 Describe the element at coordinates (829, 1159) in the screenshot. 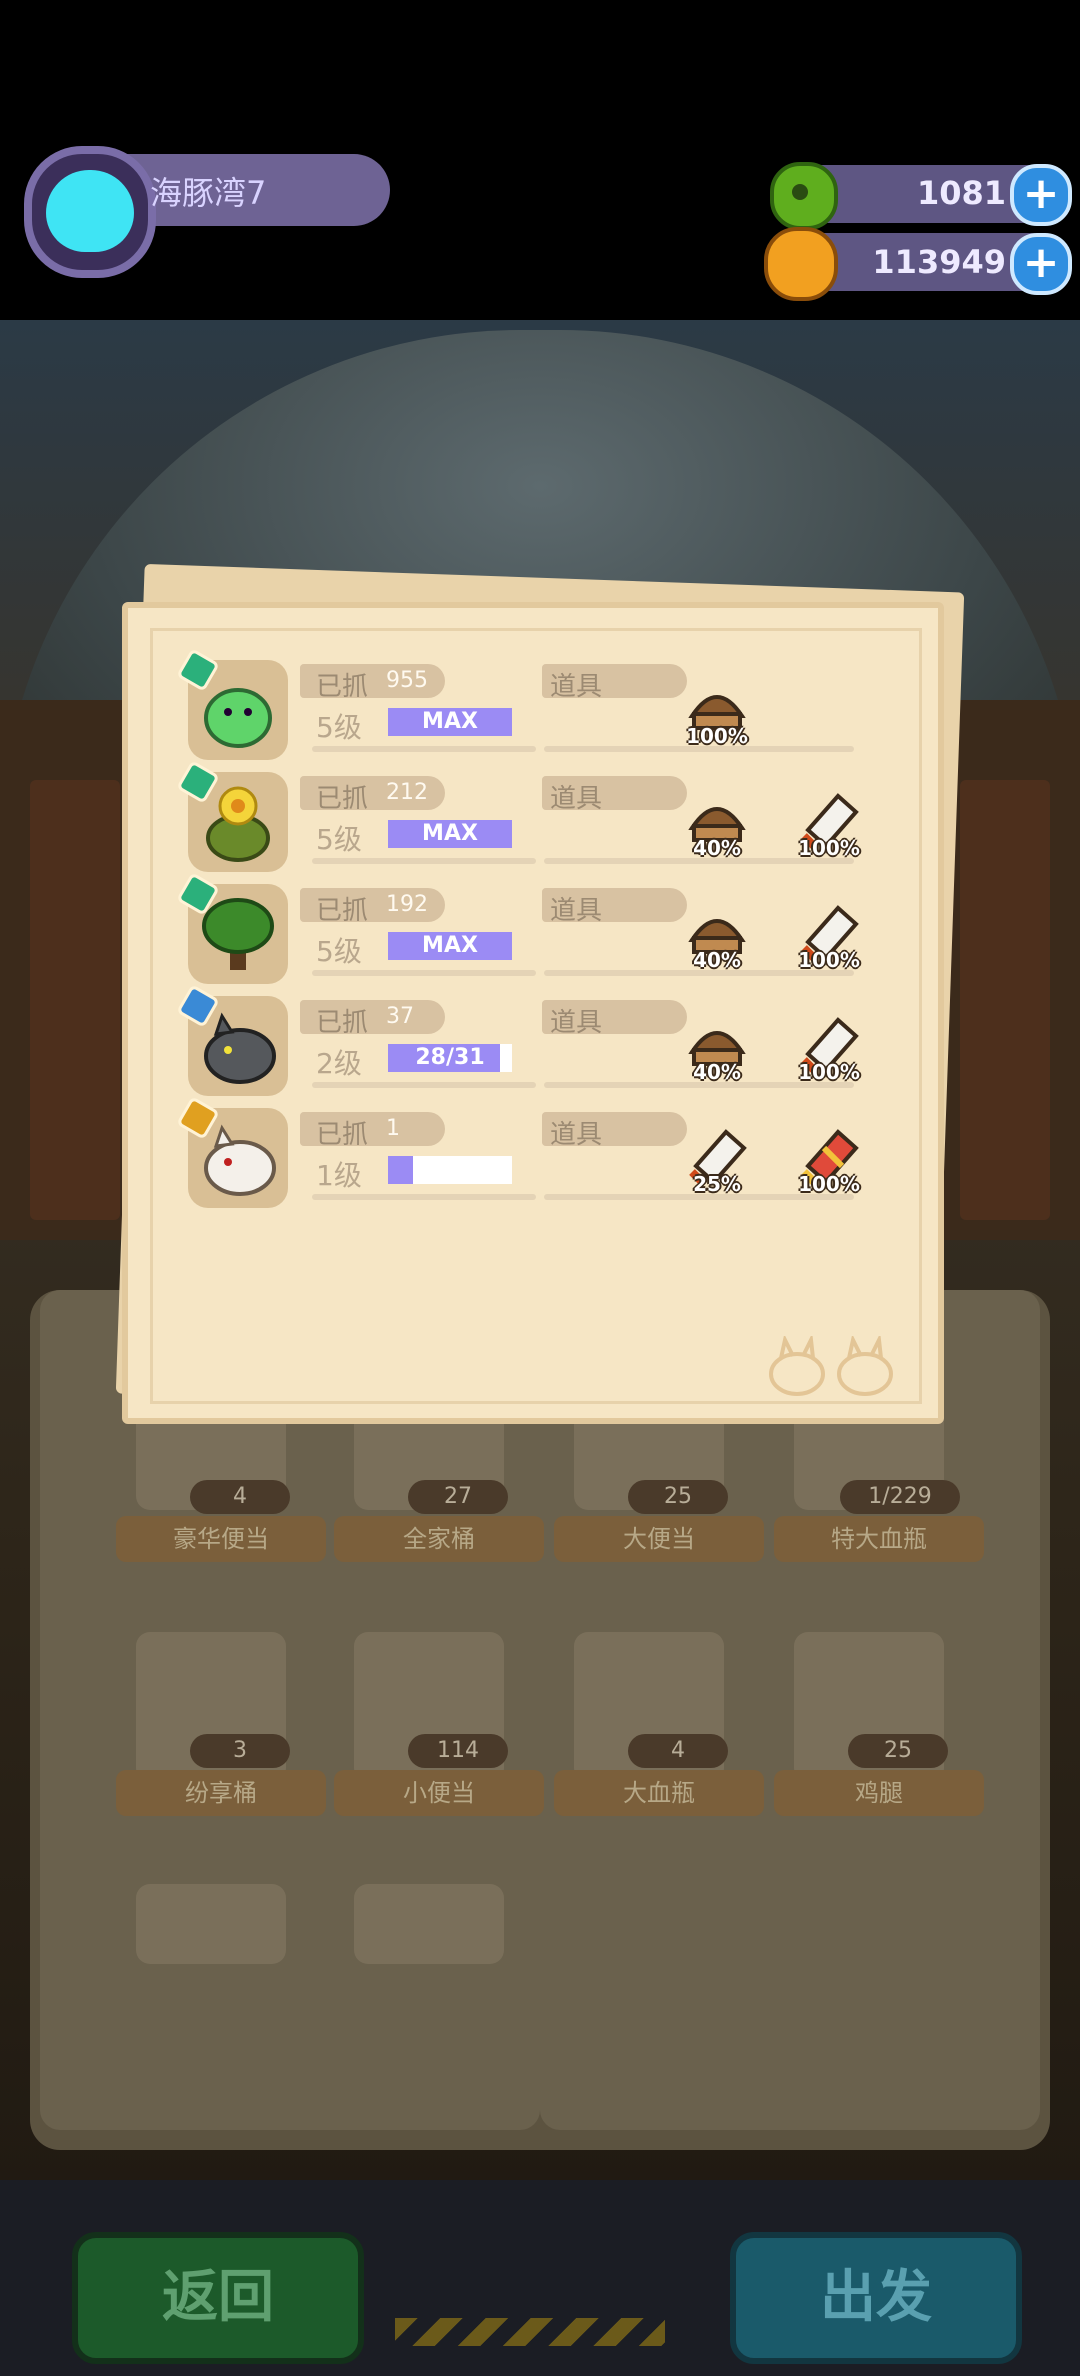

I see `red-scroll-icon: 100%` at that location.